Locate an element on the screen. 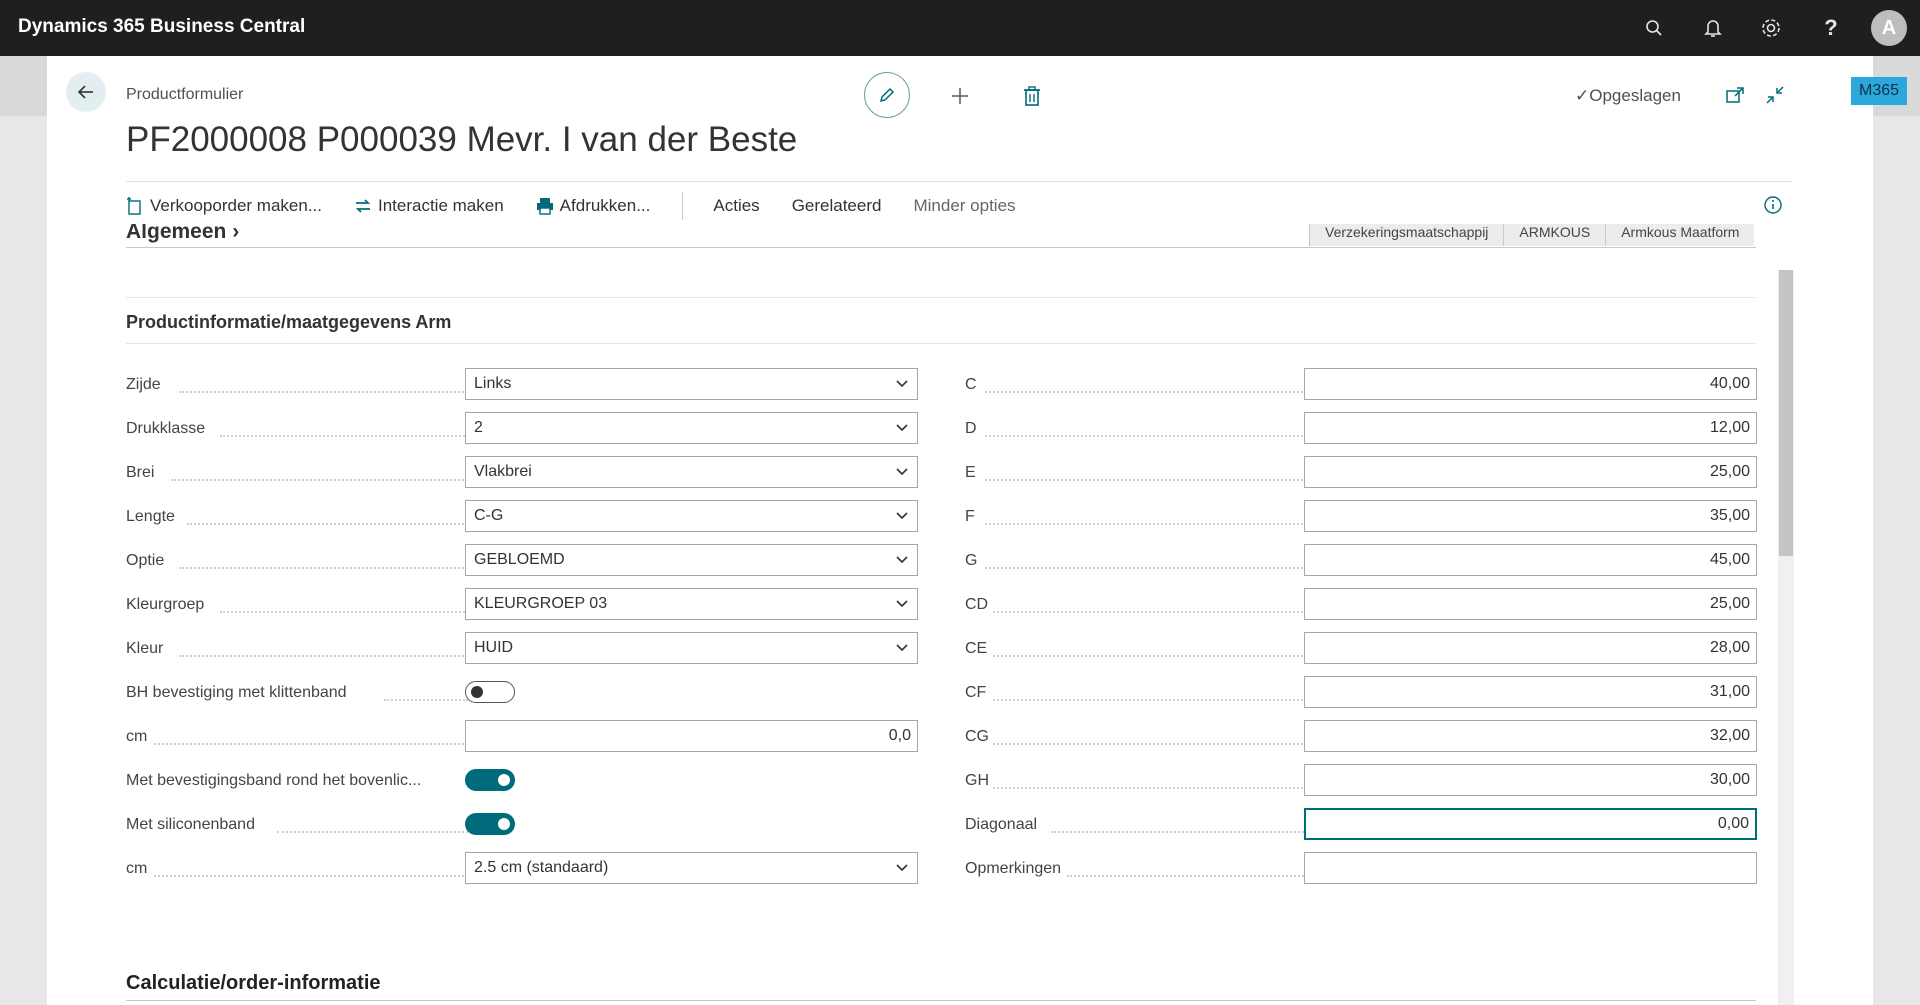  measure-row-9: GH 30,00 is located at coordinates (1361, 781).